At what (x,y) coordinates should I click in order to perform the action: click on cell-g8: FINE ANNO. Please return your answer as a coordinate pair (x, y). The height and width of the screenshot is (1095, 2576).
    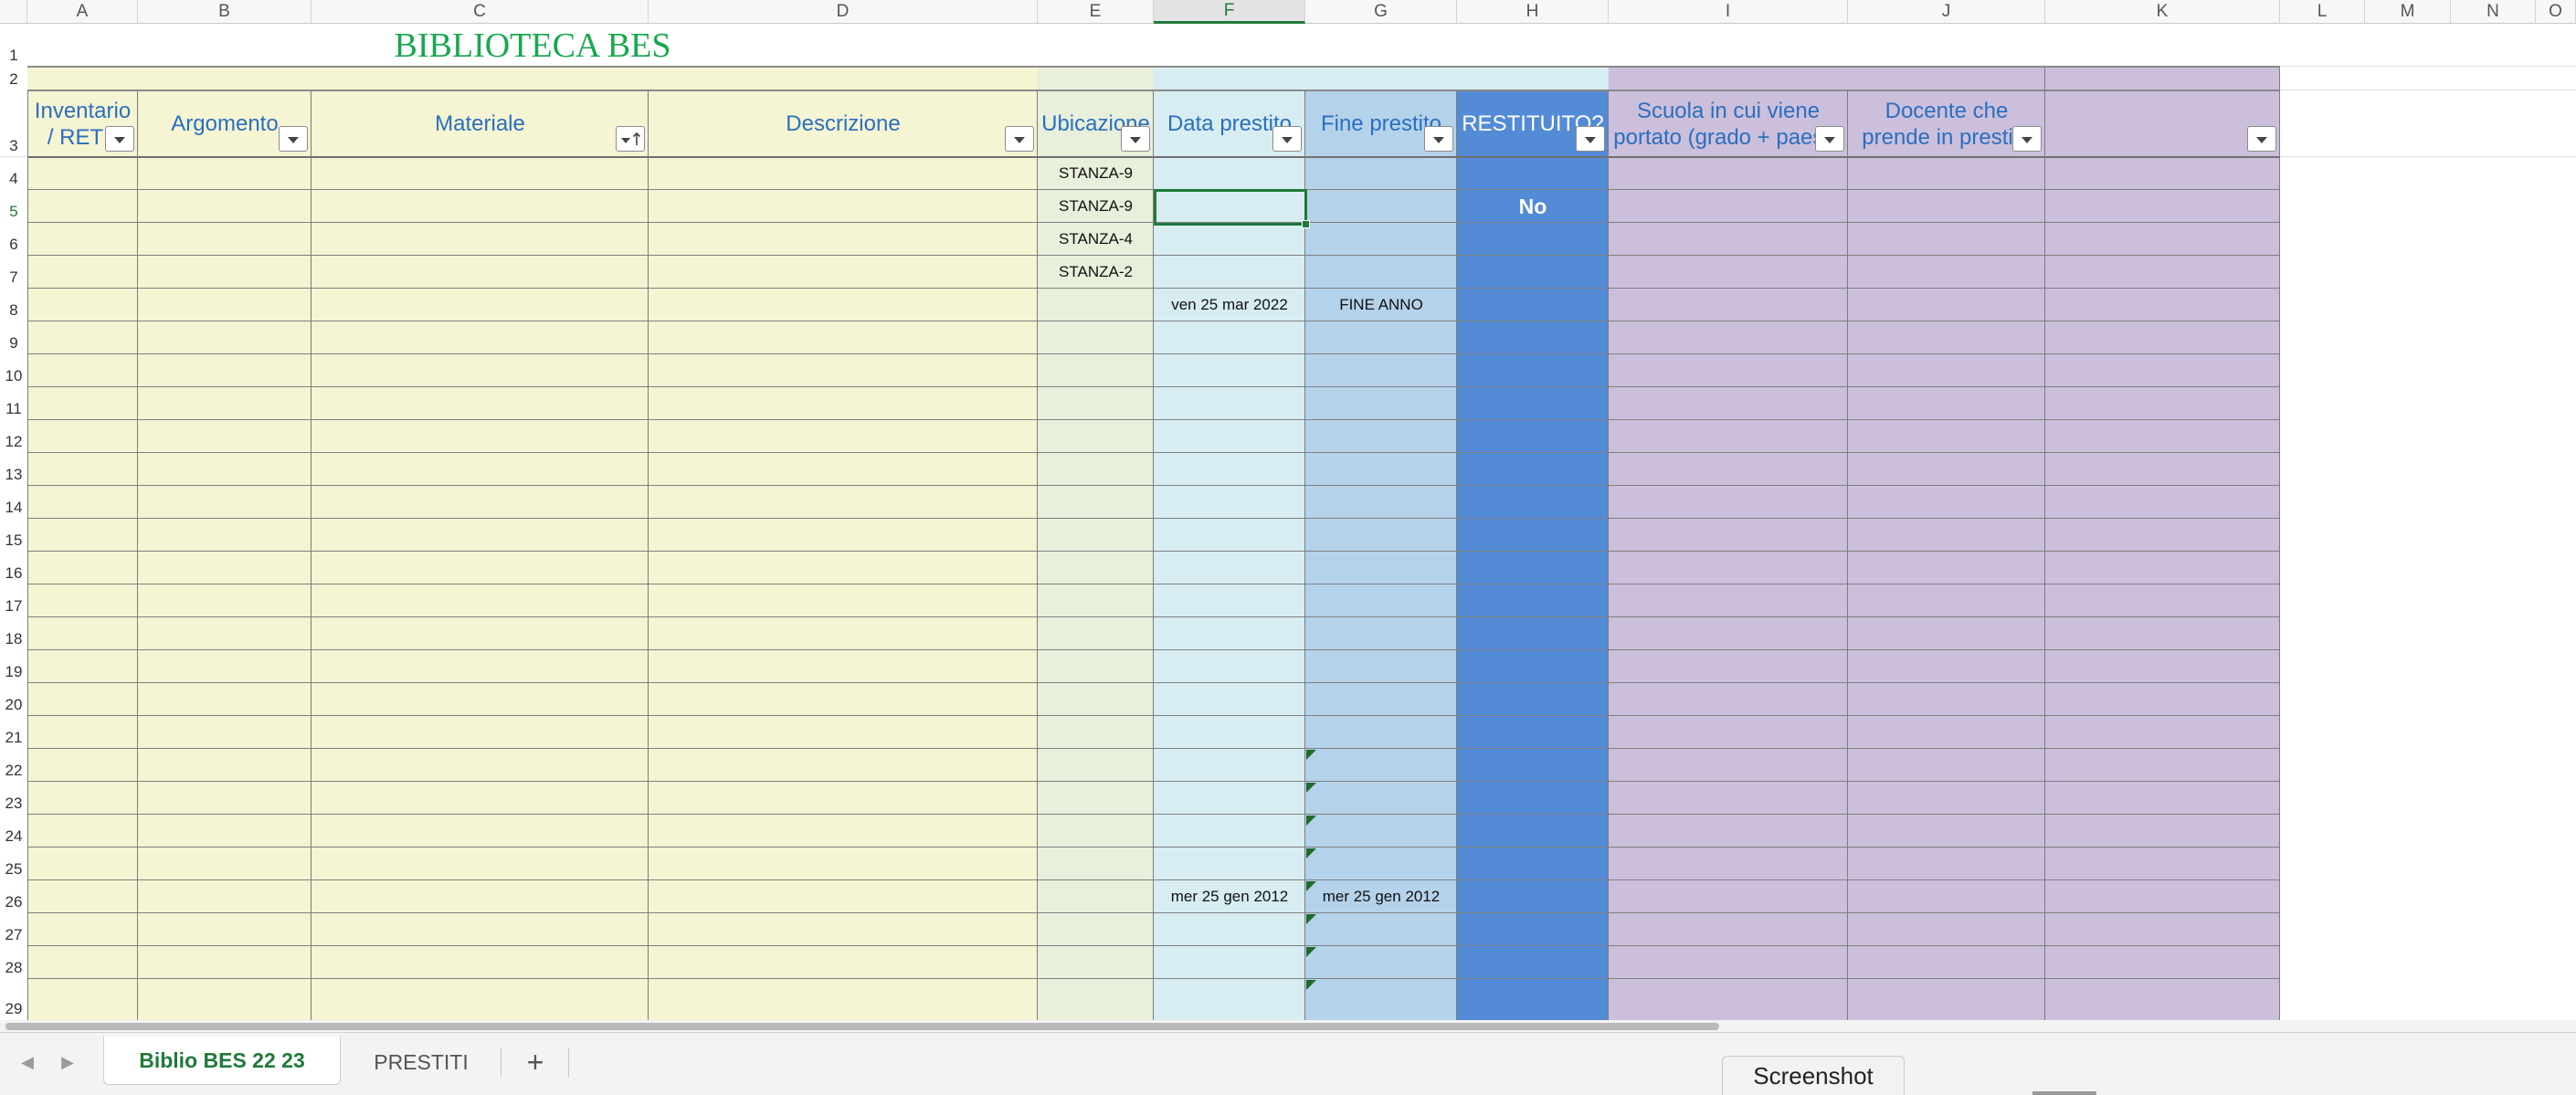
    Looking at the image, I should click on (1381, 305).